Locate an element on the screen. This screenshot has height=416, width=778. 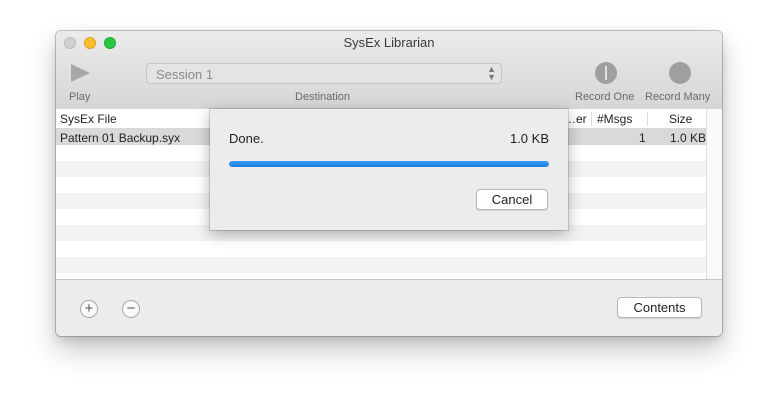
progress-fill is located at coordinates (389, 164).